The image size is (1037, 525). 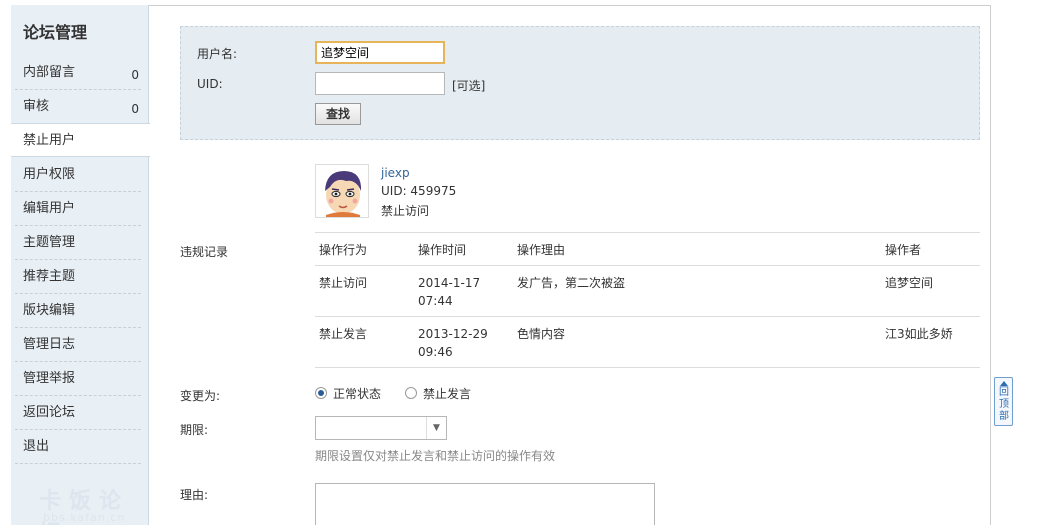 What do you see at coordinates (80, 311) in the screenshot?
I see `sidebar-item-forum-edit: 版块编辑` at bounding box center [80, 311].